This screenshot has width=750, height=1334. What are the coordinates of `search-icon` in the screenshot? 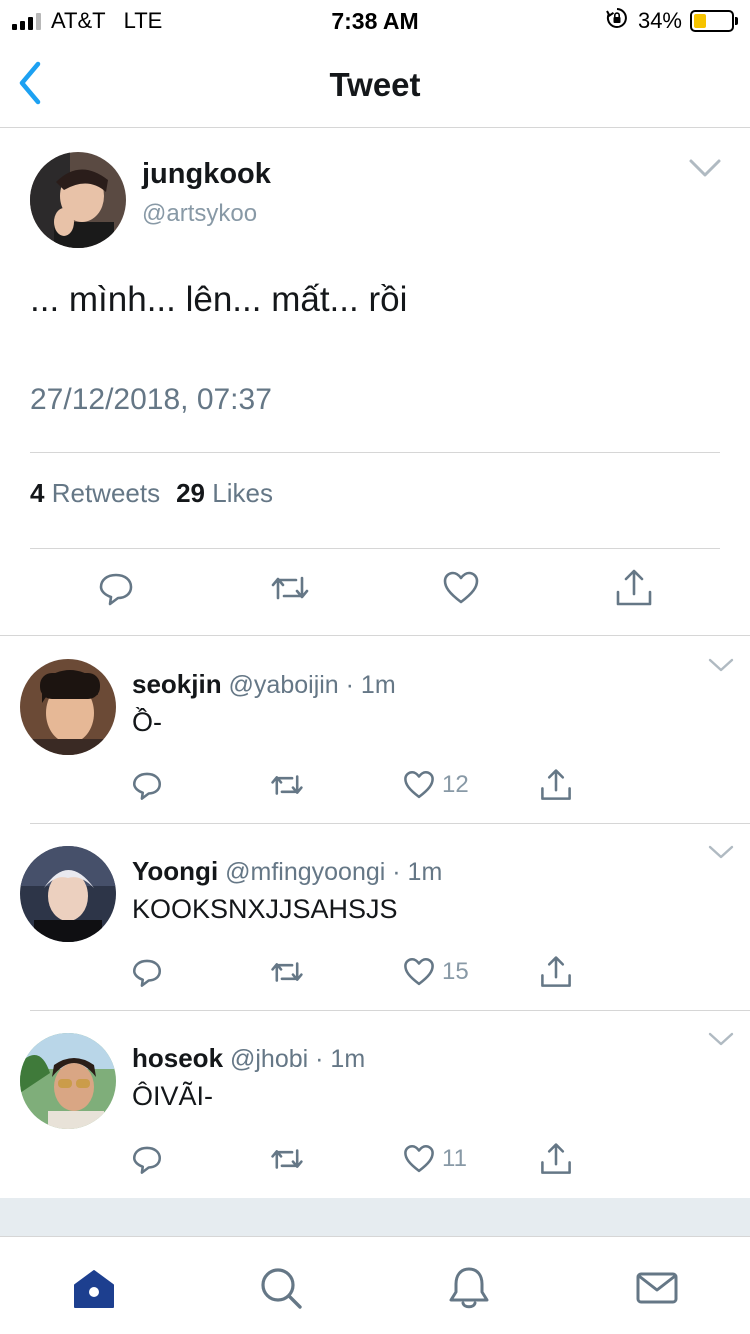 It's located at (281, 1288).